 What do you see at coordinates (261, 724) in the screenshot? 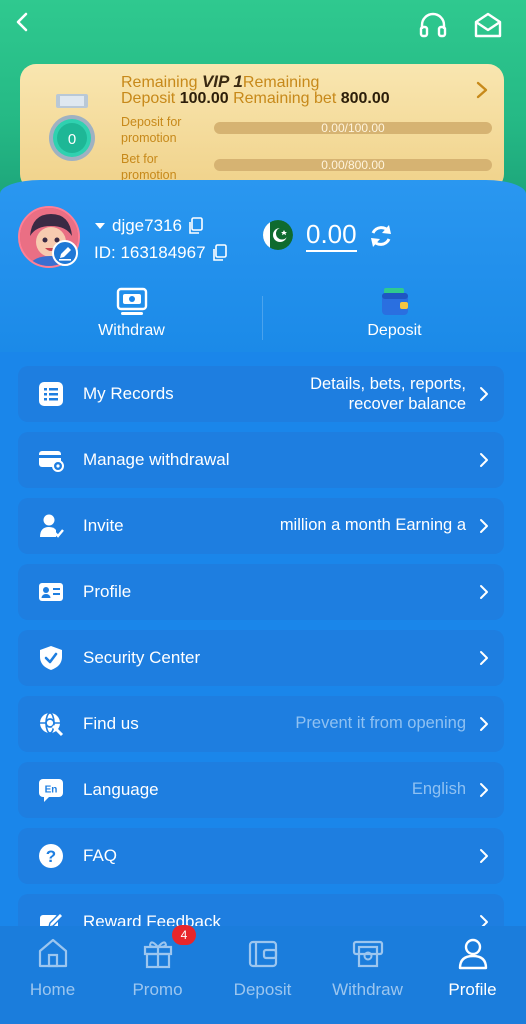
I see `menu-item-find-us: Find us Prevent it from opening` at bounding box center [261, 724].